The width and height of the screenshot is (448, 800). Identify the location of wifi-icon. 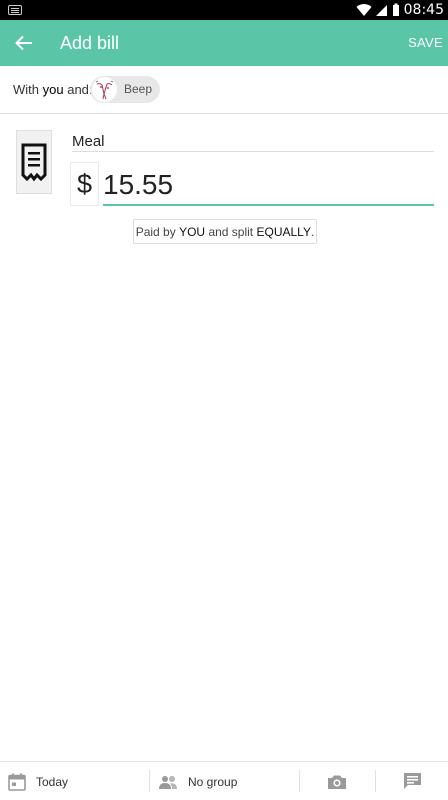
(364, 10).